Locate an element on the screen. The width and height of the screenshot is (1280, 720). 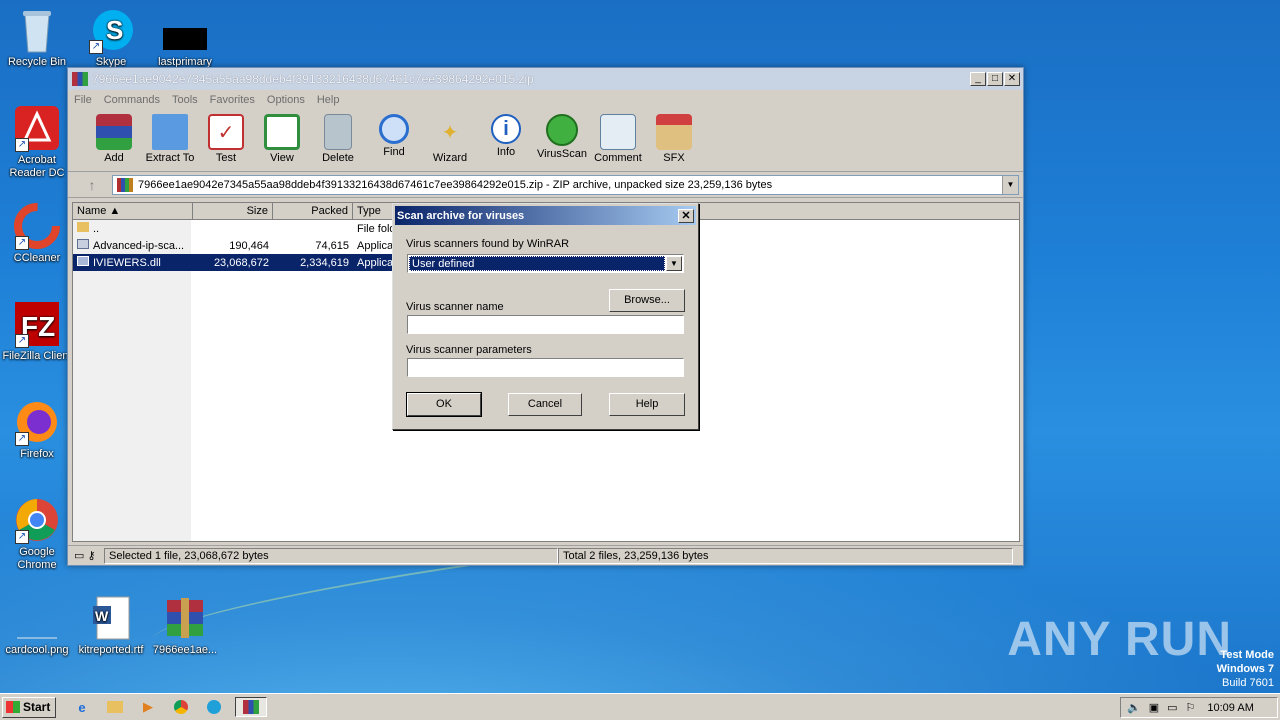
explorer-icon is located at coordinates (115, 707).